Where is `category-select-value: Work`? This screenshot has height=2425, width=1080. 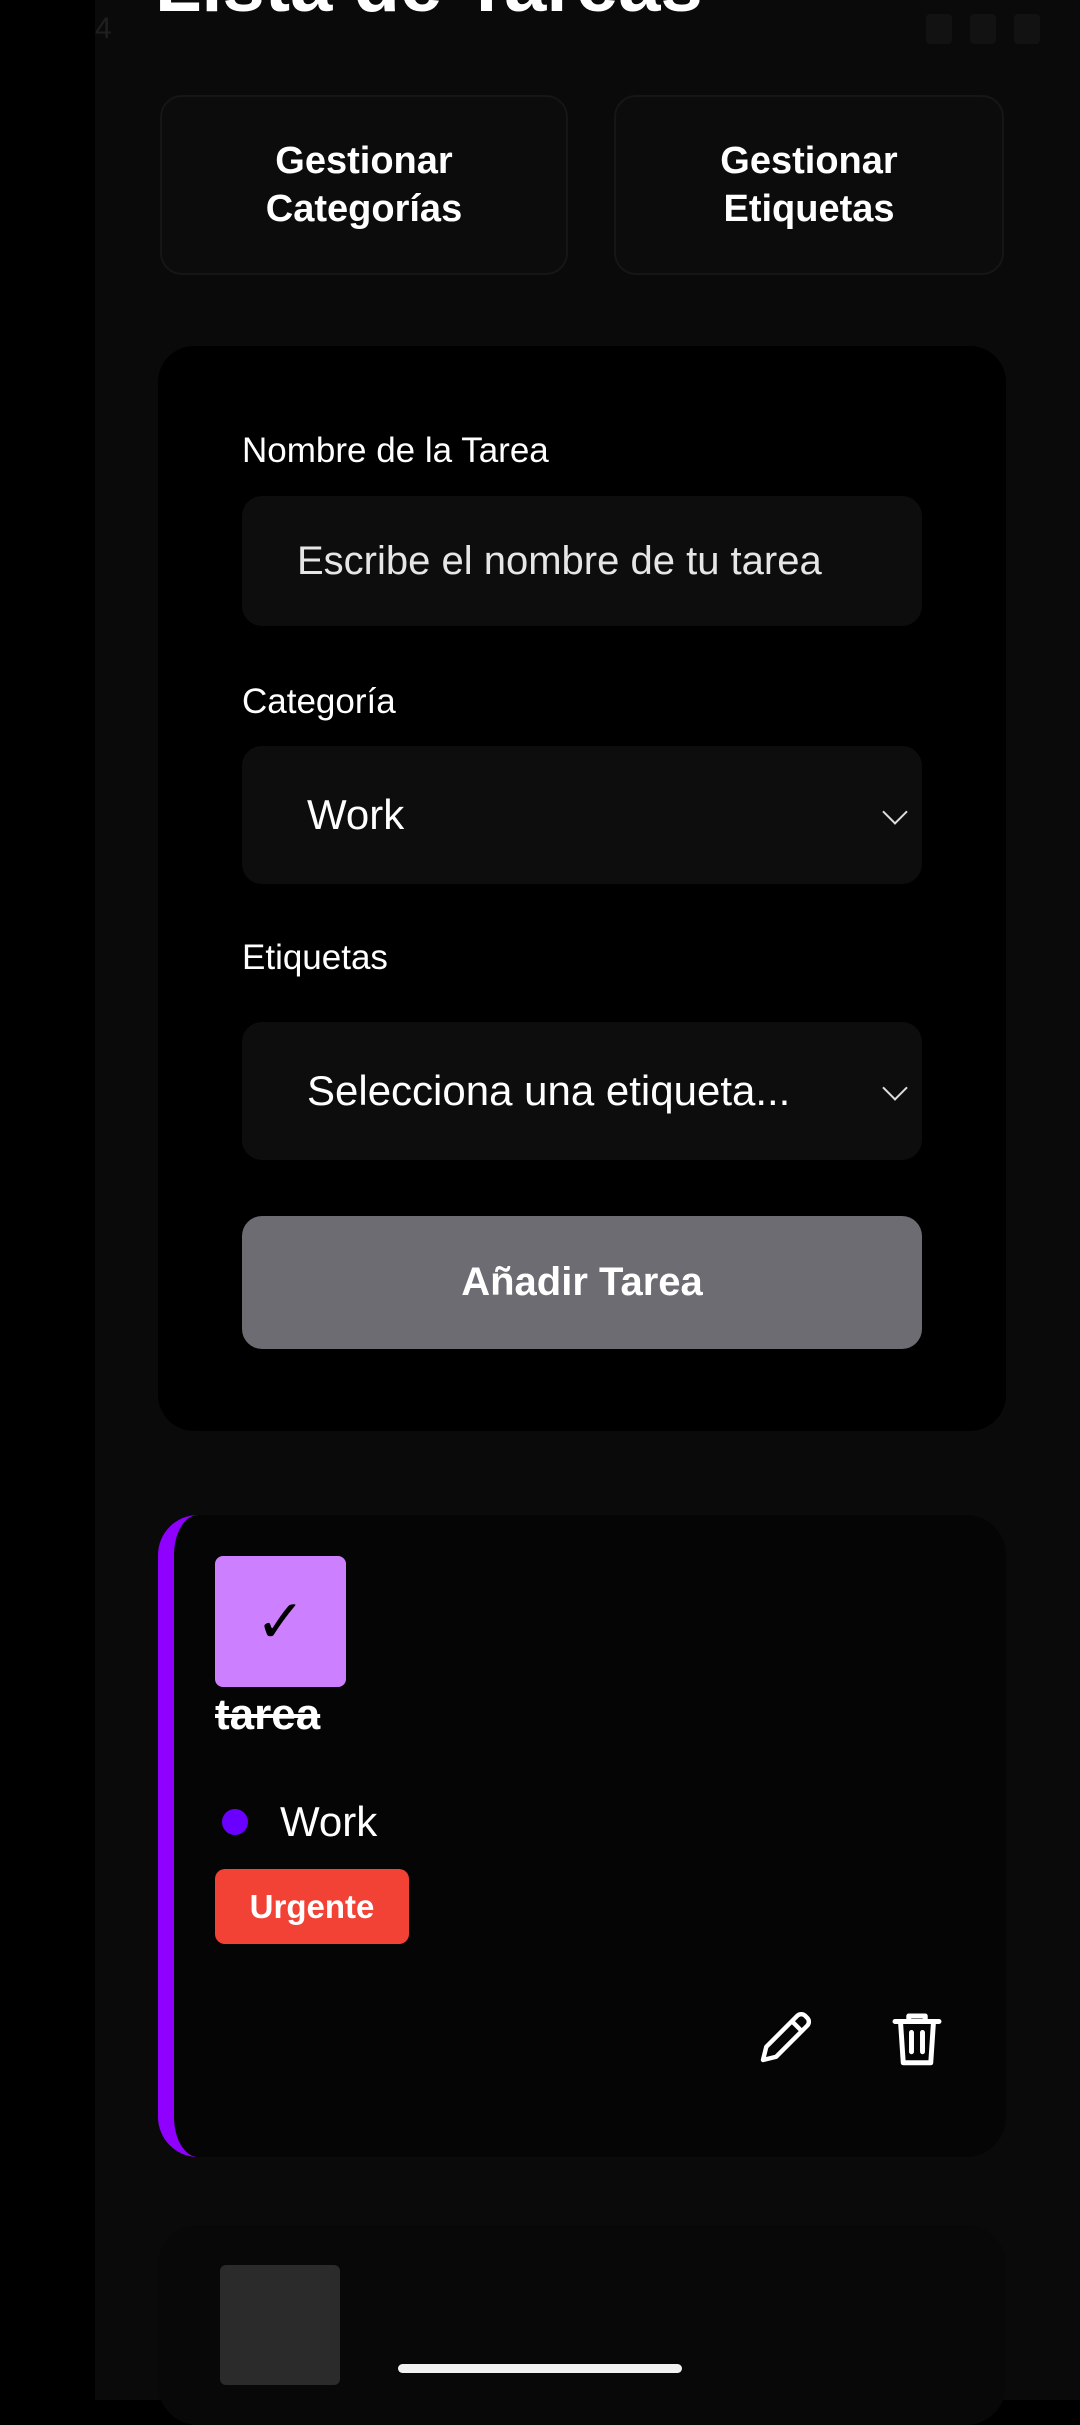 category-select-value: Work is located at coordinates (356, 814).